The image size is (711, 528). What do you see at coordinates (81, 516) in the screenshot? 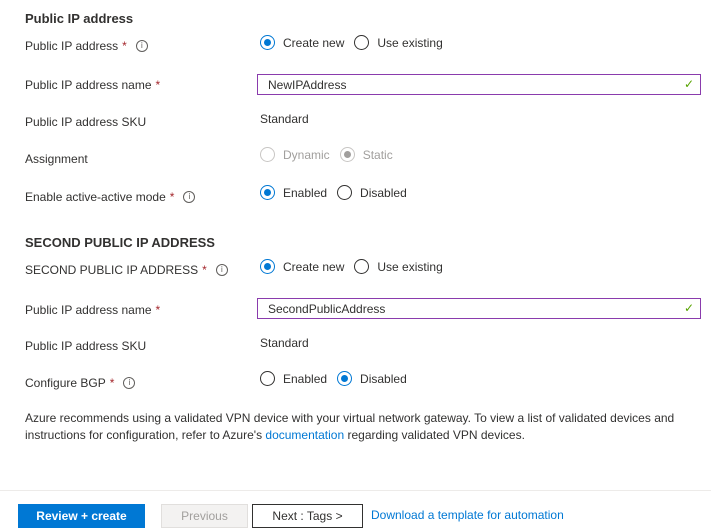
I see `review-create-button: Review + create` at bounding box center [81, 516].